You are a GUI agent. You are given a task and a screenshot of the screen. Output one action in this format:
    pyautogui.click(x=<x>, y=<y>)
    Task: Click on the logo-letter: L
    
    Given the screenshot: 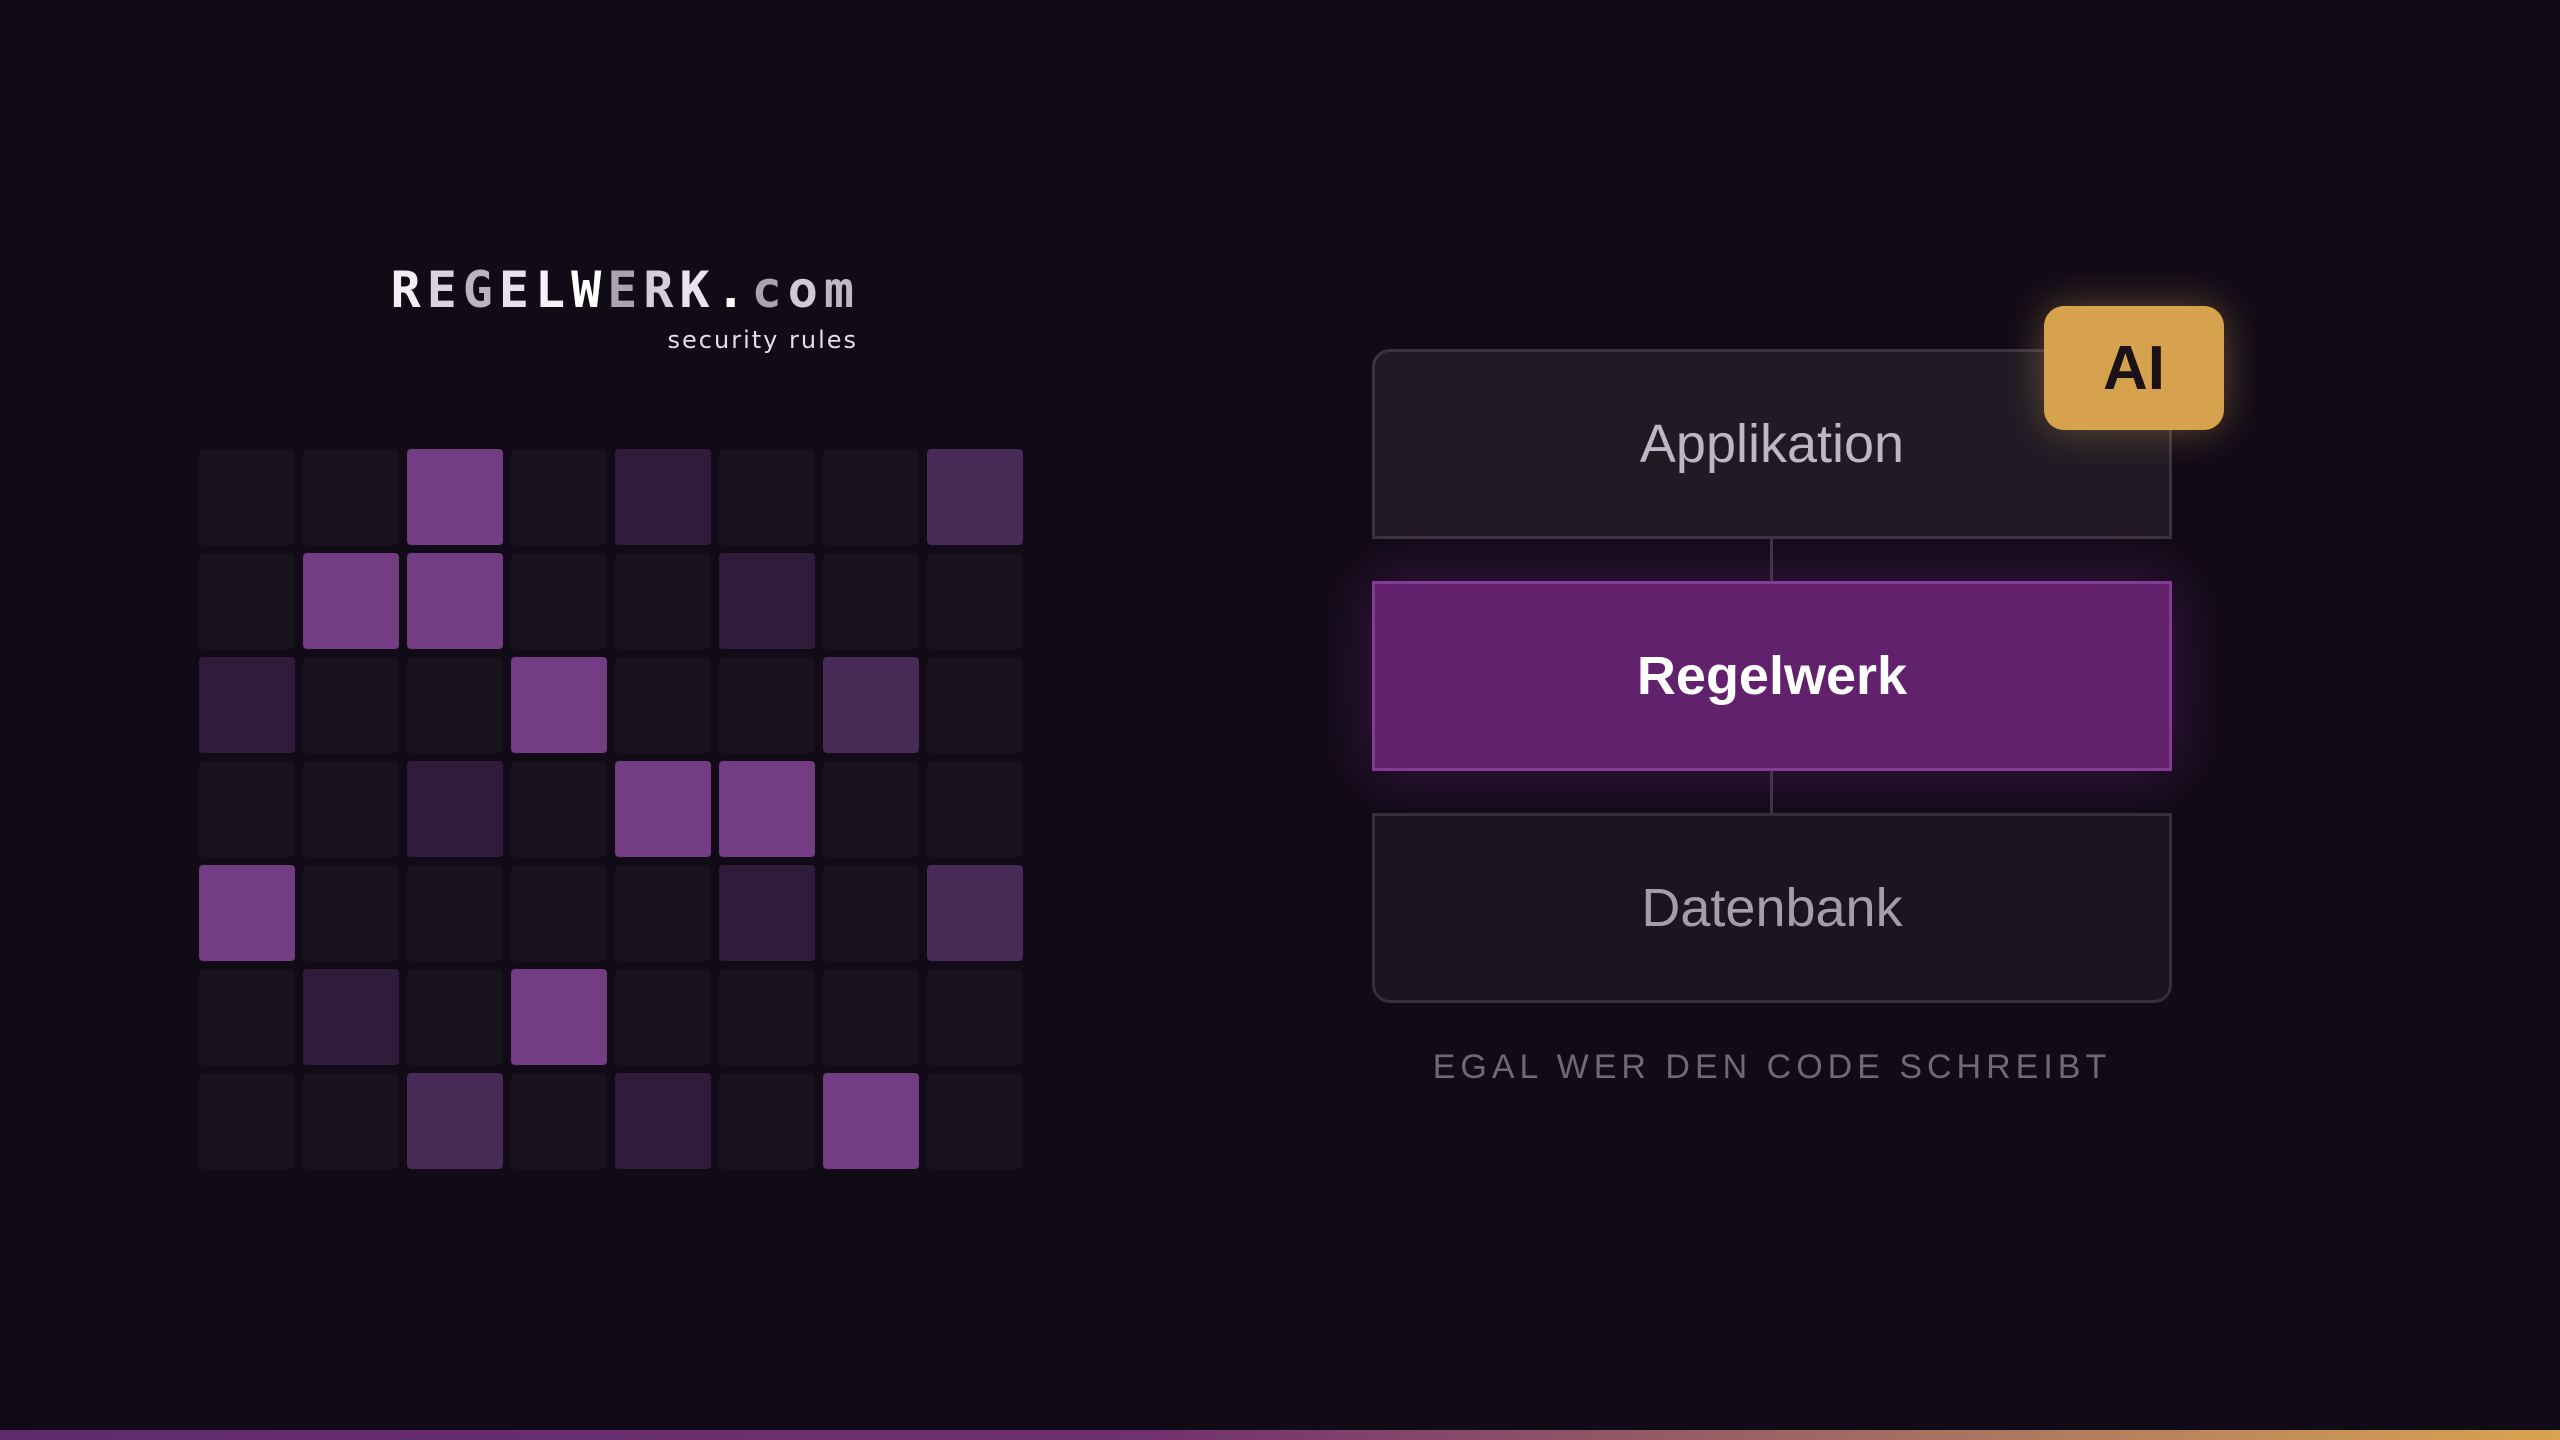 What is the action you would take?
    pyautogui.click(x=553, y=290)
    